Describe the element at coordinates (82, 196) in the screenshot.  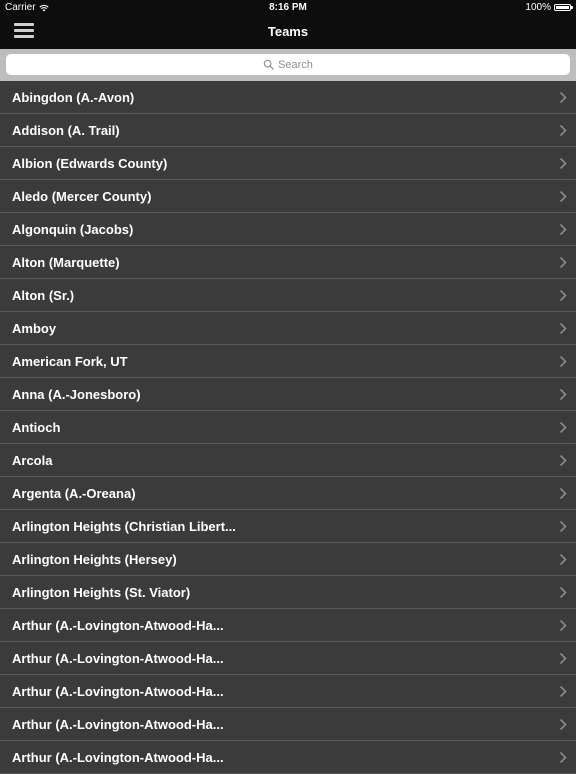
I see `team-name: Aledo (Mercer County)` at that location.